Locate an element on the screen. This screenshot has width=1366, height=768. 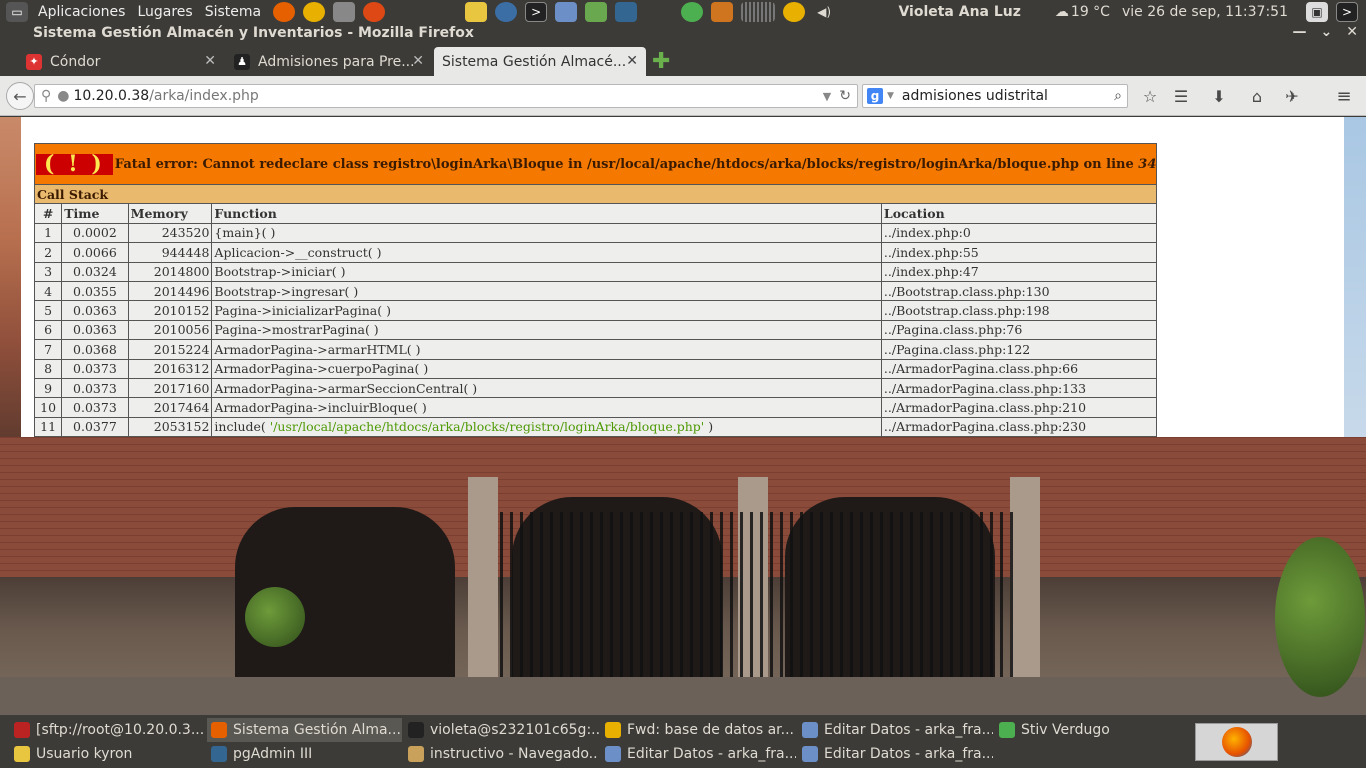
user-name: Violeta Ana Luz is located at coordinates (959, 12).